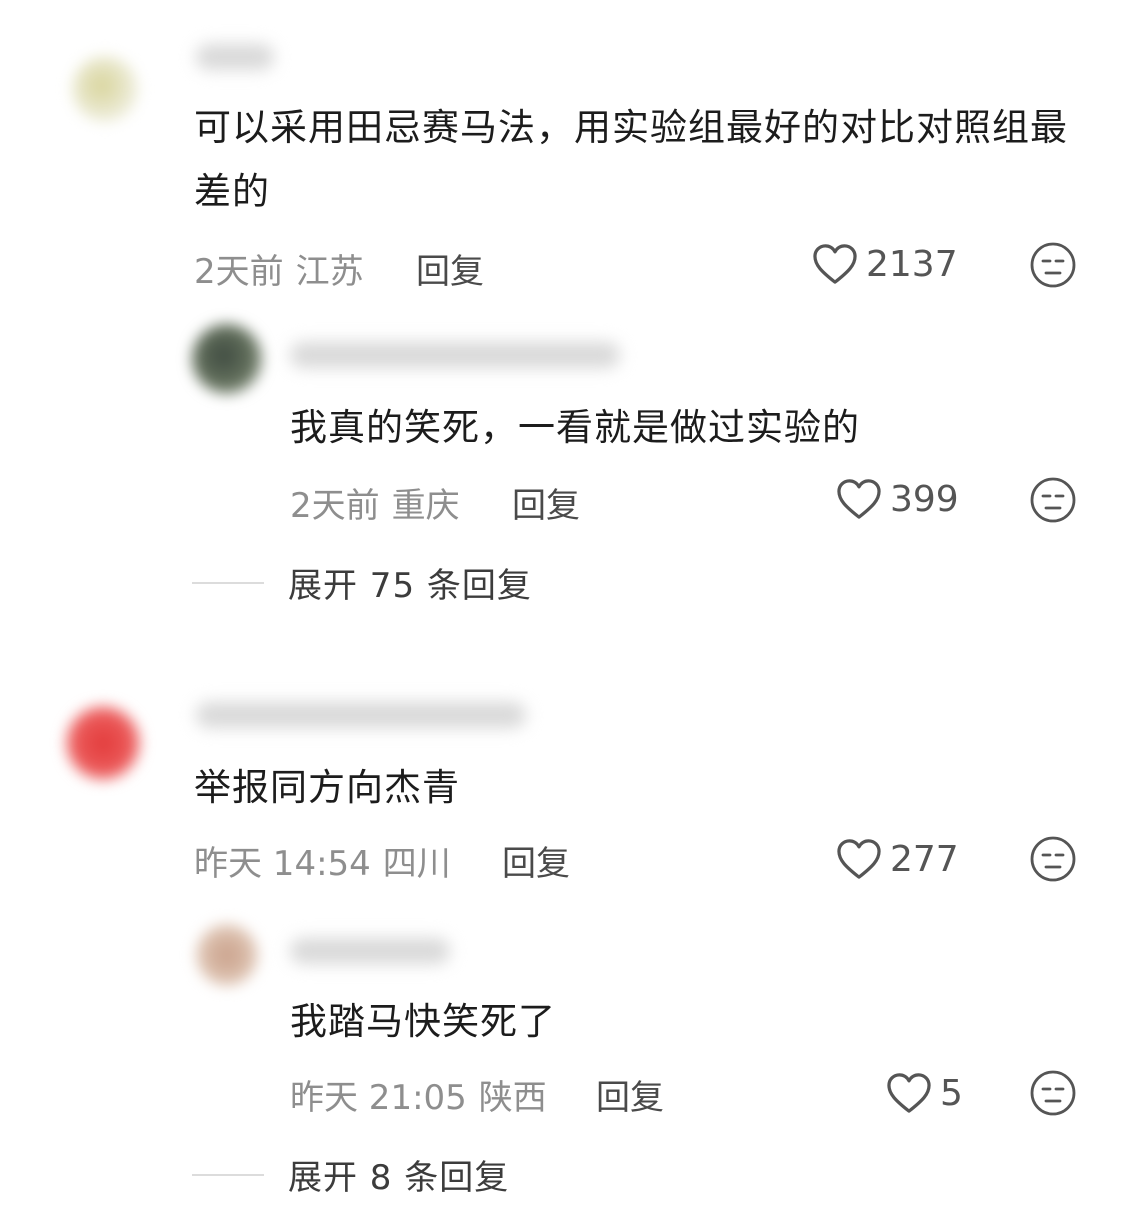 Image resolution: width=1125 pixels, height=1225 pixels. I want to click on reply-meta: 2天前 重庆, so click(375, 502).